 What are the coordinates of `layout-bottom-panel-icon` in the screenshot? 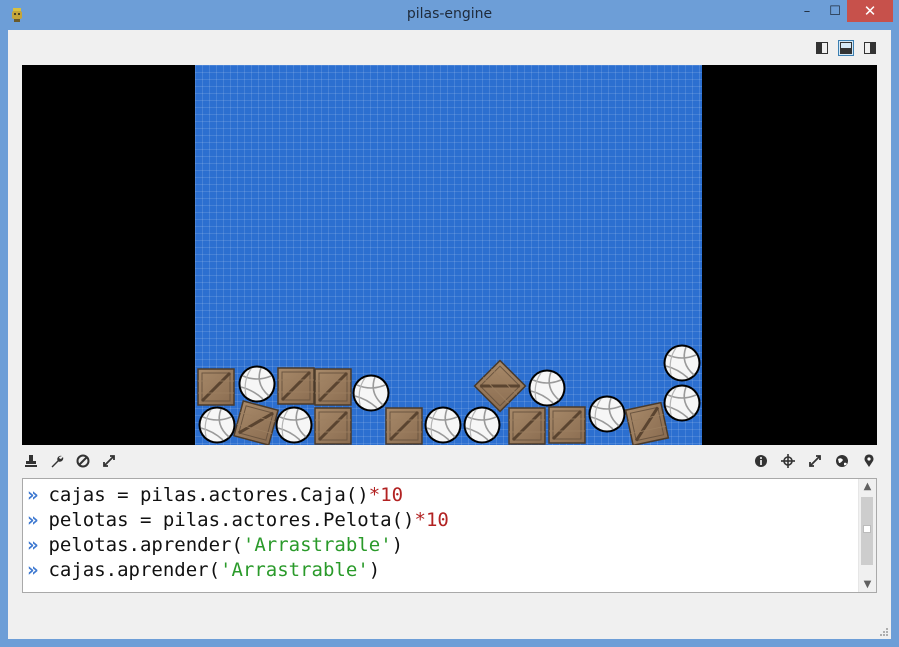 It's located at (846, 48).